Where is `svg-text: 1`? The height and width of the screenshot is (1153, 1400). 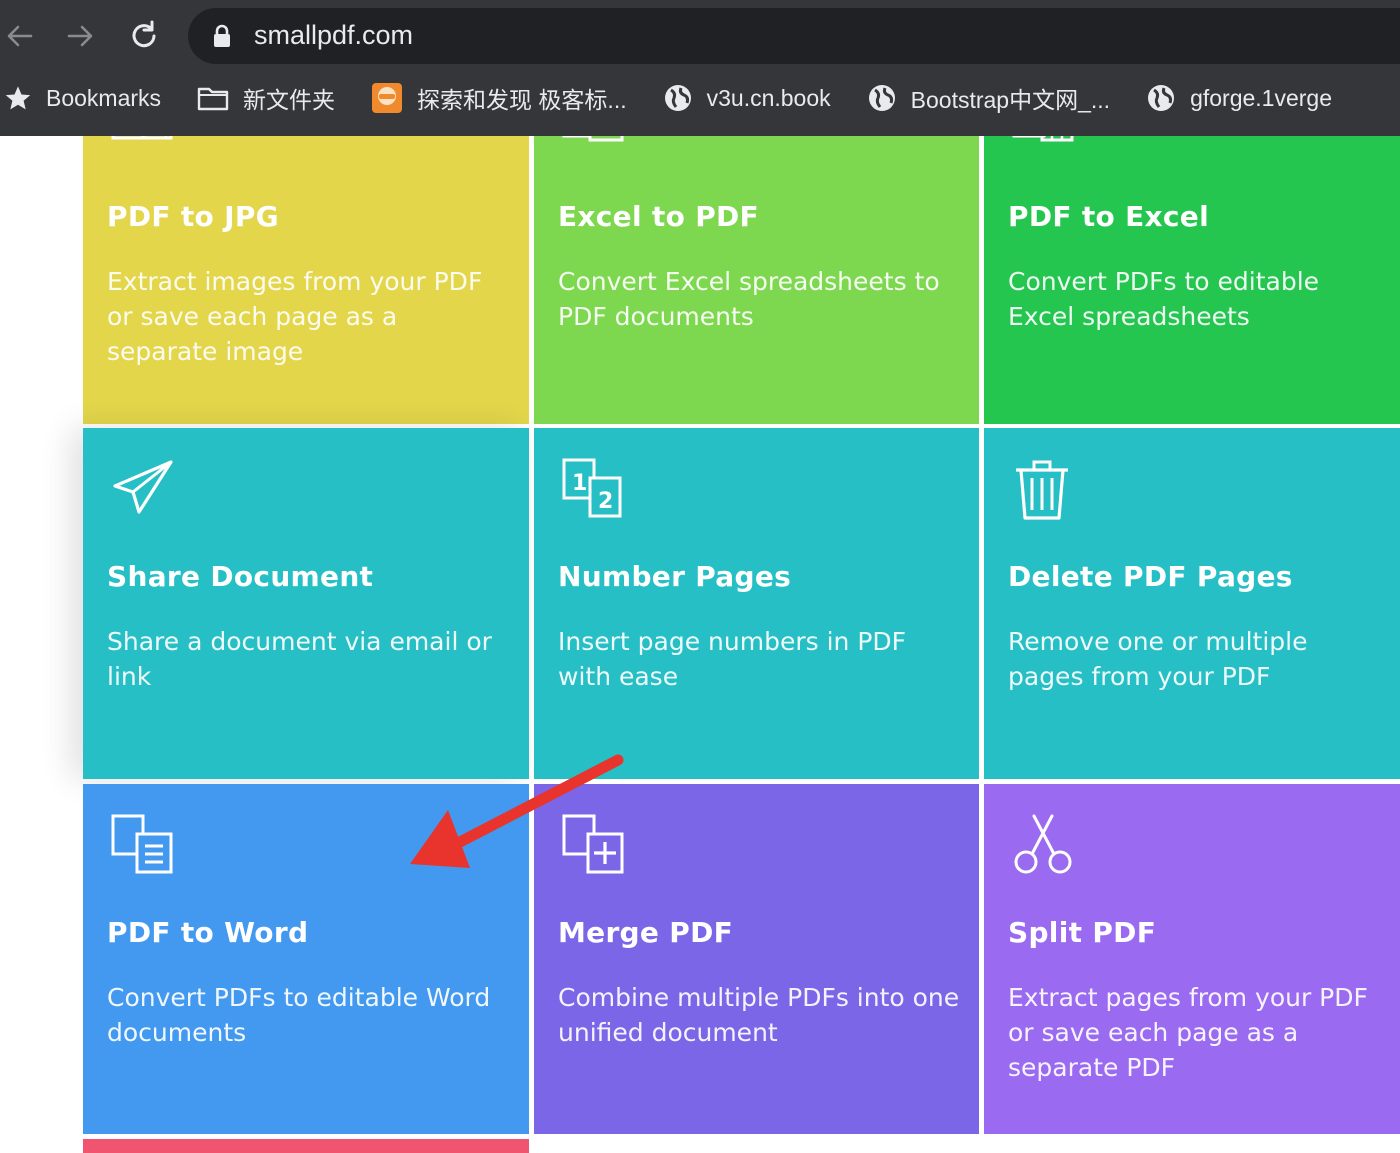 svg-text: 1 is located at coordinates (579, 483).